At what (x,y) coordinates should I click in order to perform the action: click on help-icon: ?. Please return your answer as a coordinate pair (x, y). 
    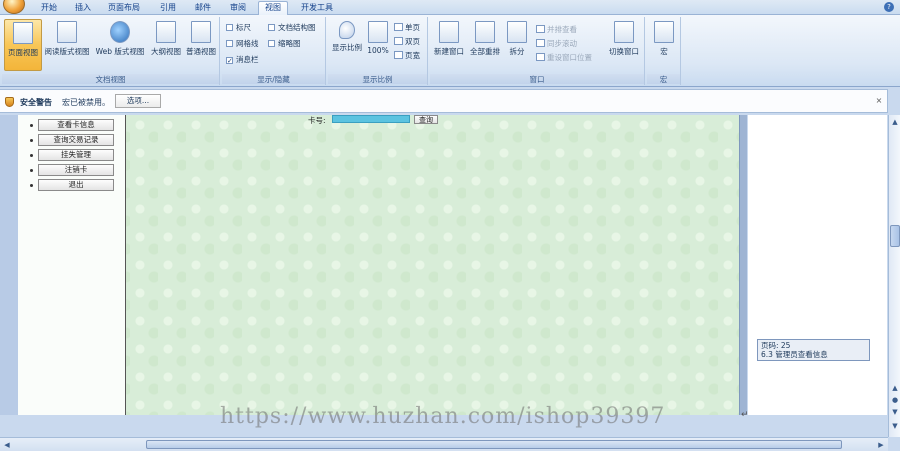
    Looking at the image, I should click on (889, 7).